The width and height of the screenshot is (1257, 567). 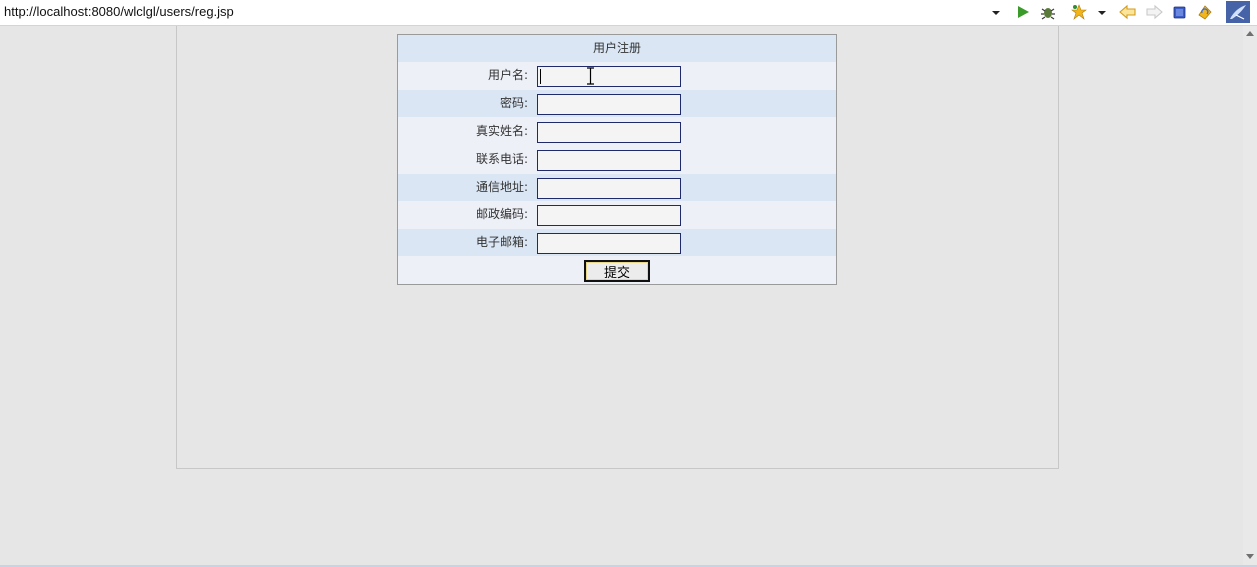 I want to click on submit-button: 提交, so click(x=617, y=271).